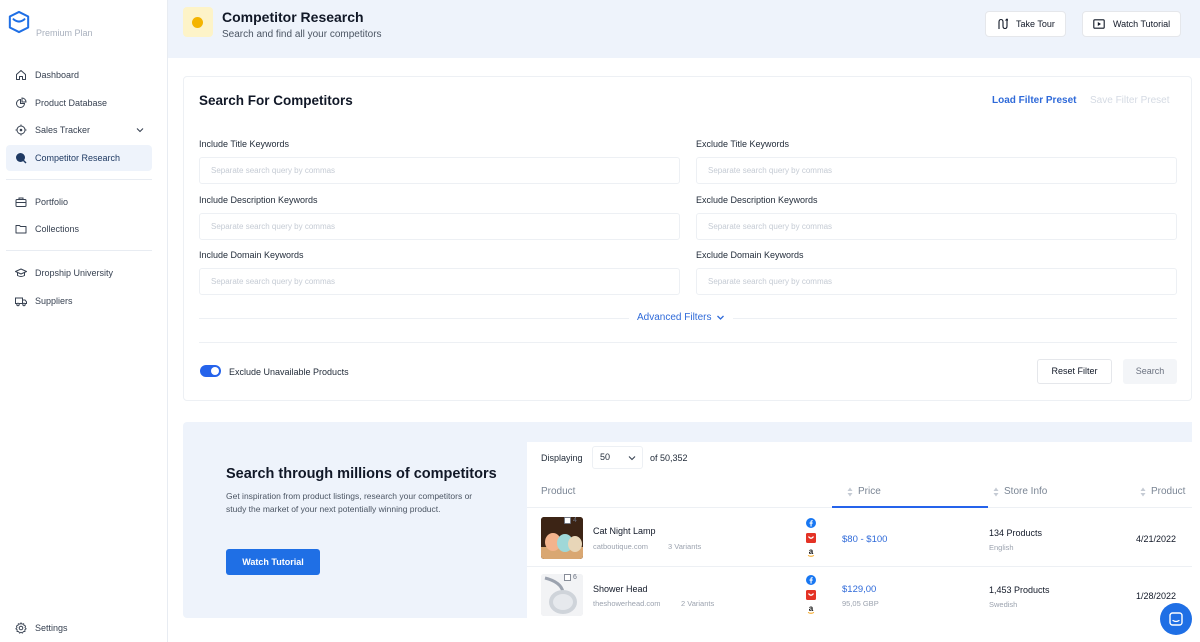 The width and height of the screenshot is (1200, 642). I want to click on product-price: $80 - $100, so click(865, 539).